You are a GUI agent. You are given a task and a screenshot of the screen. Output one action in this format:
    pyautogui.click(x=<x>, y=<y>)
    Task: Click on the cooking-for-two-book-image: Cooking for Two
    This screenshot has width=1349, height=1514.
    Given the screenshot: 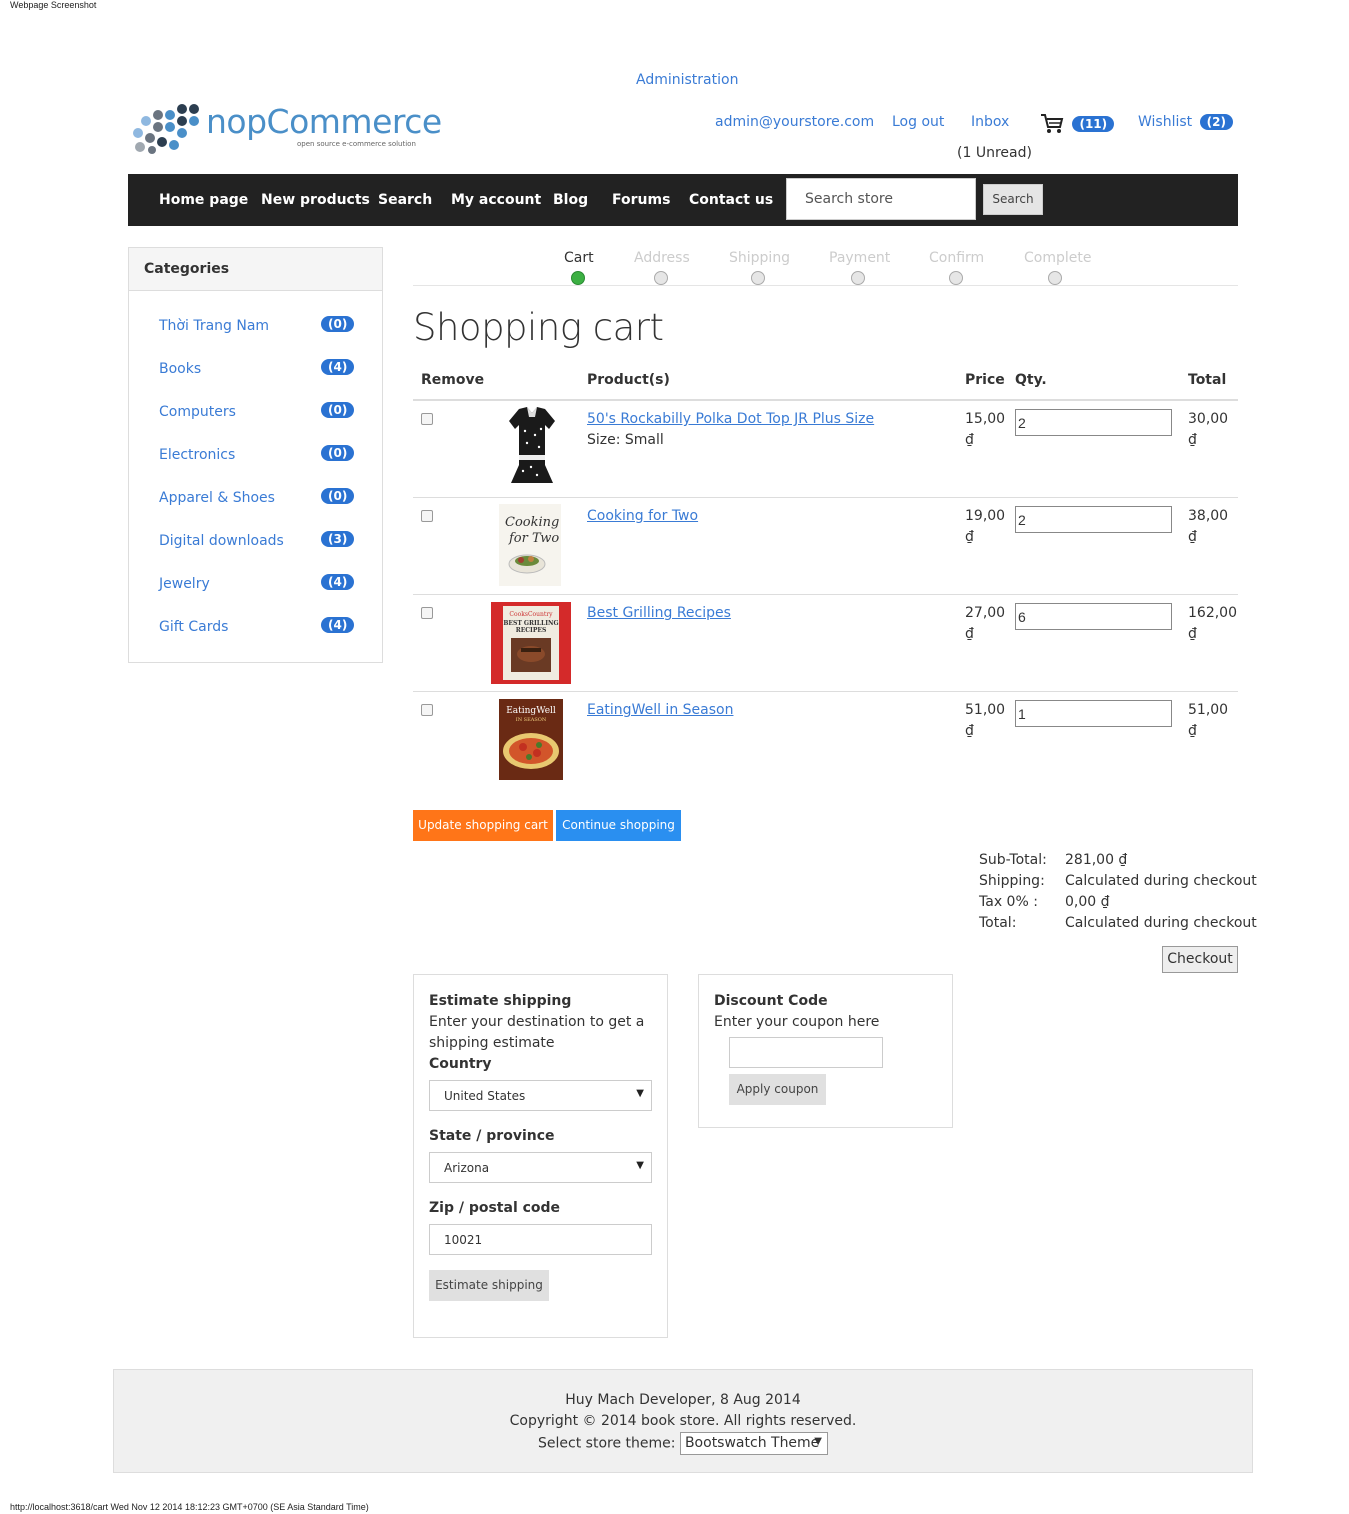 What is the action you would take?
    pyautogui.click(x=530, y=545)
    